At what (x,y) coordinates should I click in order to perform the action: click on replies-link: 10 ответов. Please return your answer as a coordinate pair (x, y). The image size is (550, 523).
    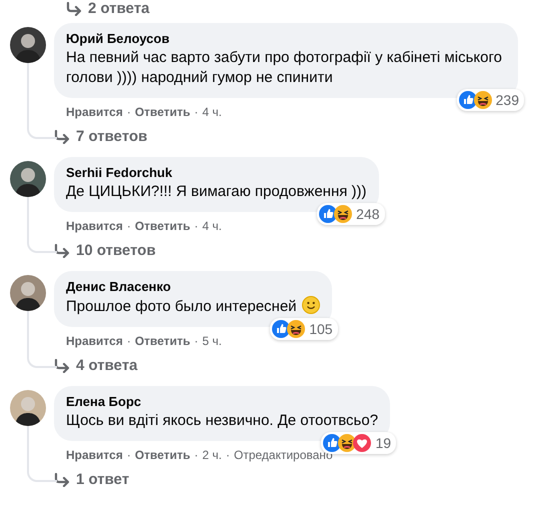
    Looking at the image, I should click on (105, 250).